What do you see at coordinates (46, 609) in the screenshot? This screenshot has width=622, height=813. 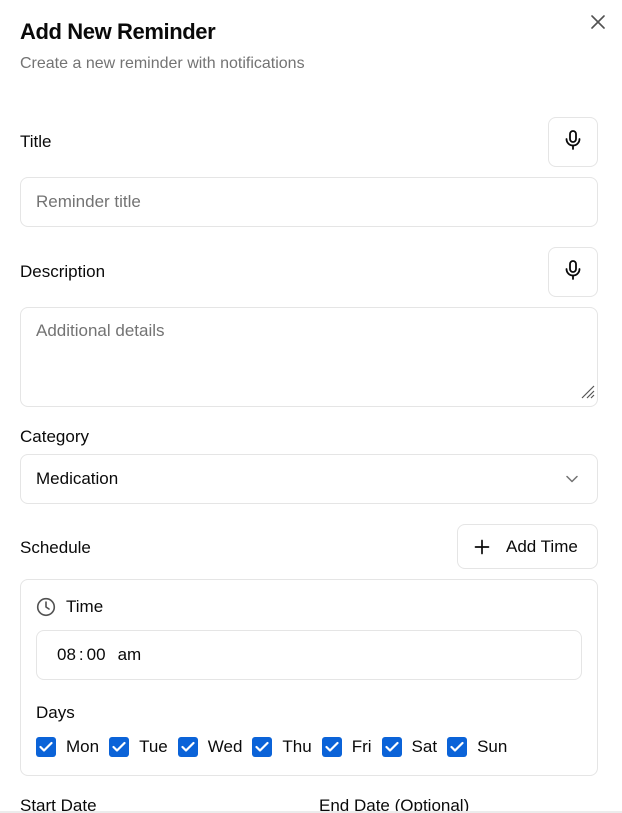 I see `clock-icon` at bounding box center [46, 609].